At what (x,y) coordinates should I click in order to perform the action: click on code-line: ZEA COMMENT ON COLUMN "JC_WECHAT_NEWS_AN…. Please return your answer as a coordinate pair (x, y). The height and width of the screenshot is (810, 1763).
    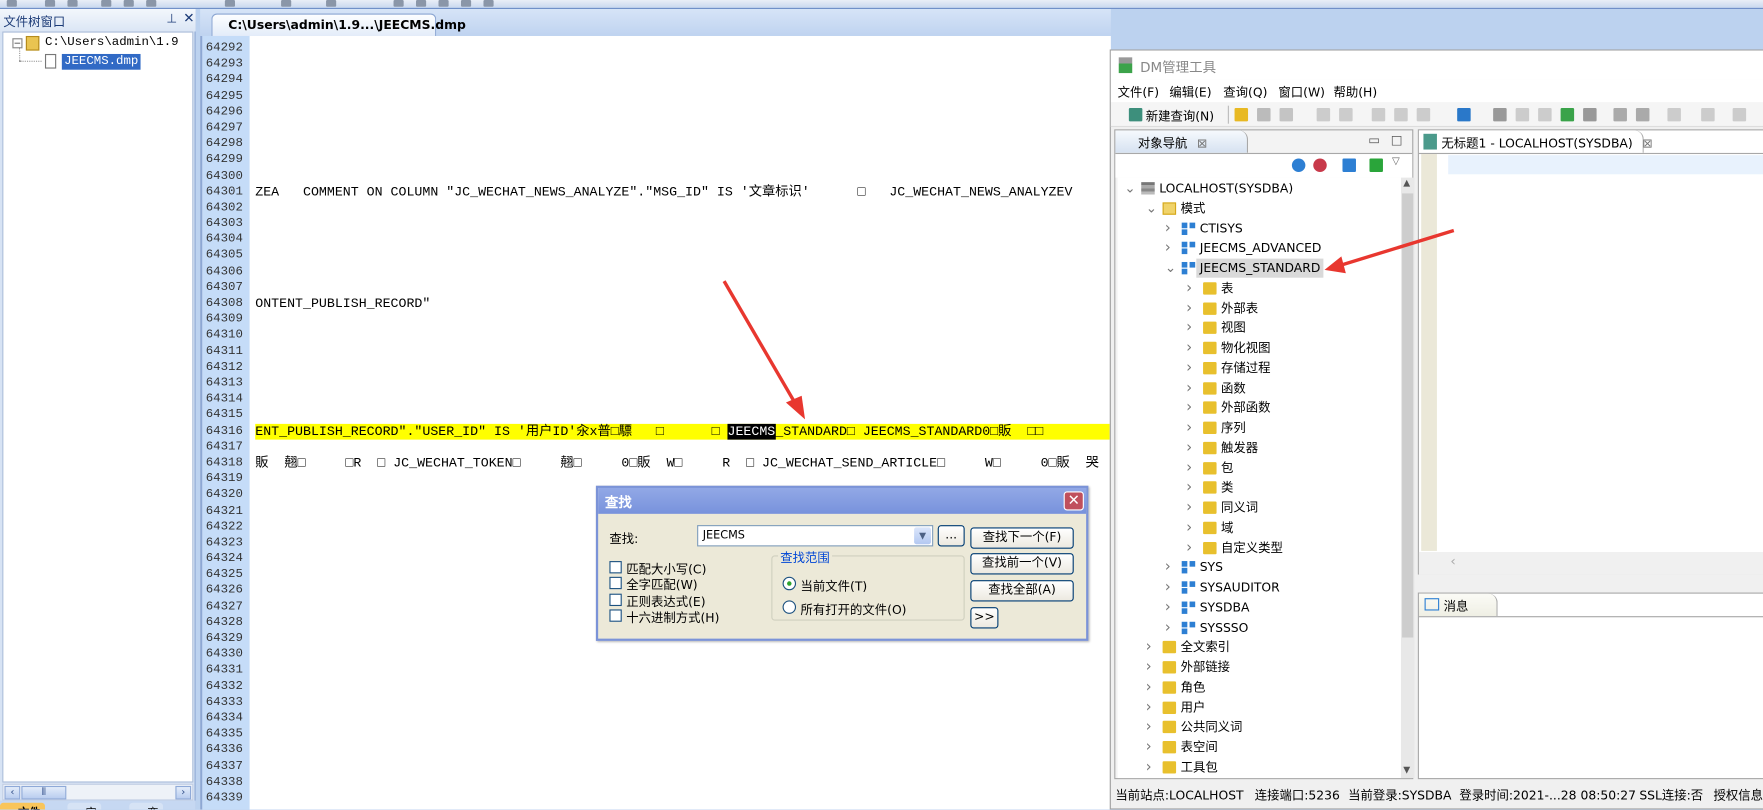
    Looking at the image, I should click on (663, 192).